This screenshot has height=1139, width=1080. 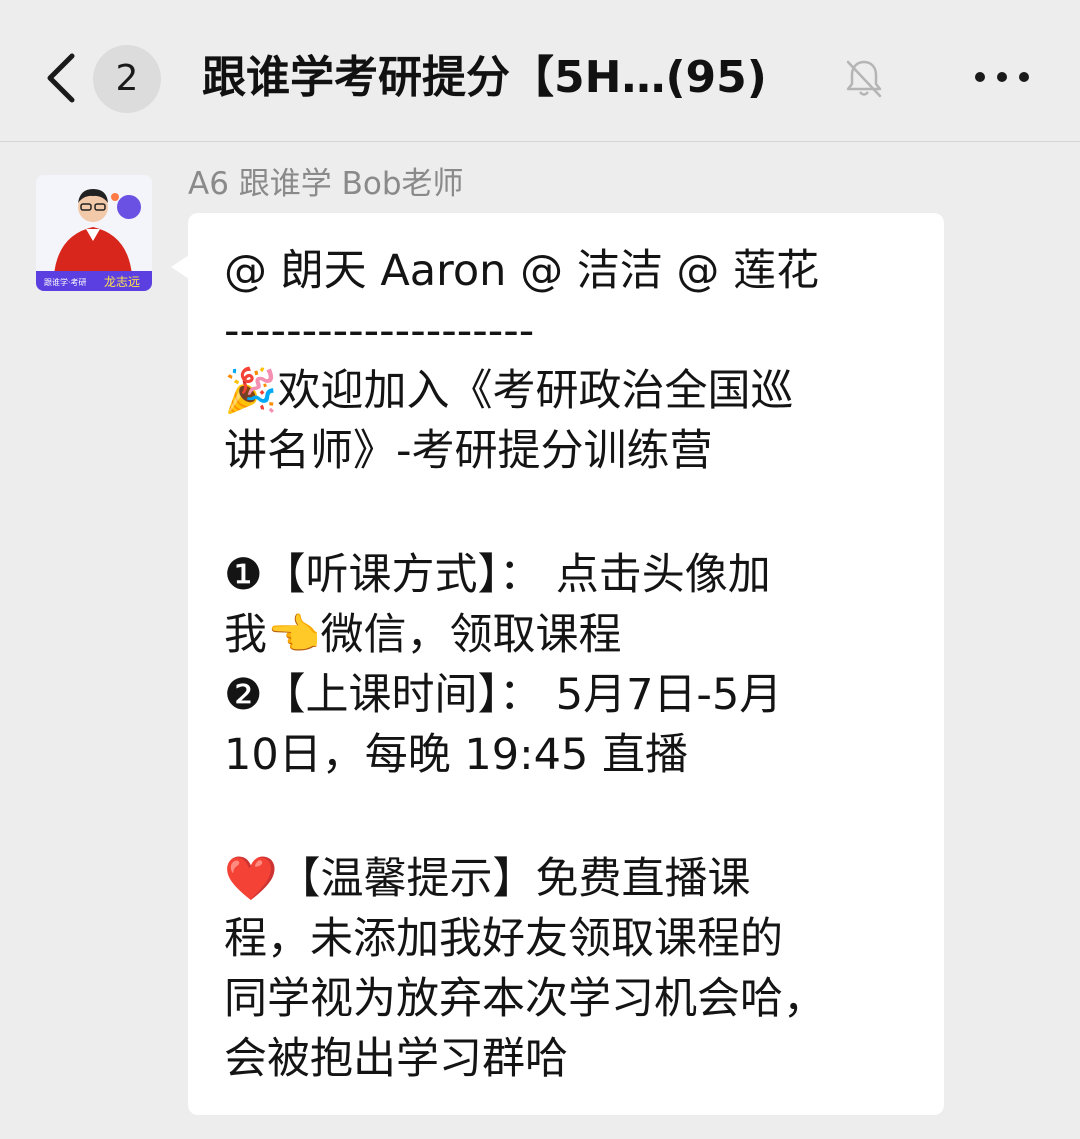 I want to click on sender-avatar: 跟谁学·考研 龙志远, so click(x=94, y=233).